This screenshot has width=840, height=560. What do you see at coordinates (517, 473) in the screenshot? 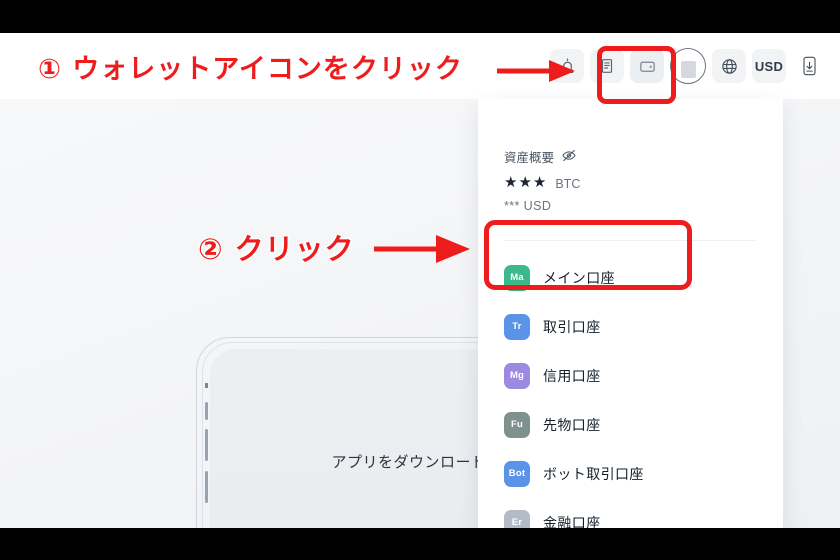
I see `account-badge: Bot` at bounding box center [517, 473].